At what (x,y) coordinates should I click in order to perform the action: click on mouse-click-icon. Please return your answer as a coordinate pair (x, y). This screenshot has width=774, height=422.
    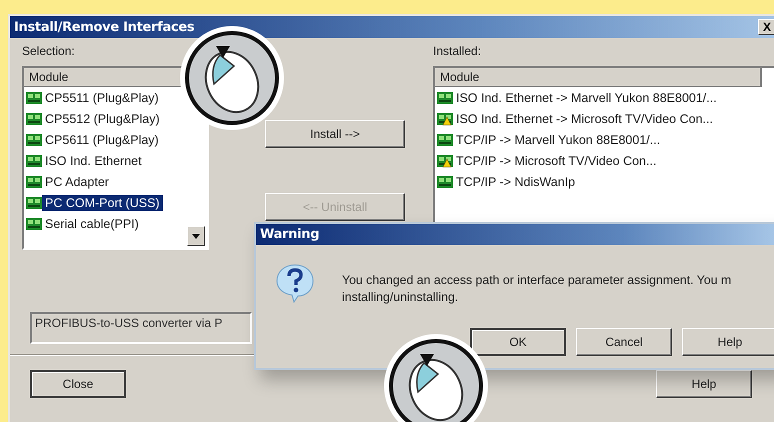
    Looking at the image, I should click on (436, 378).